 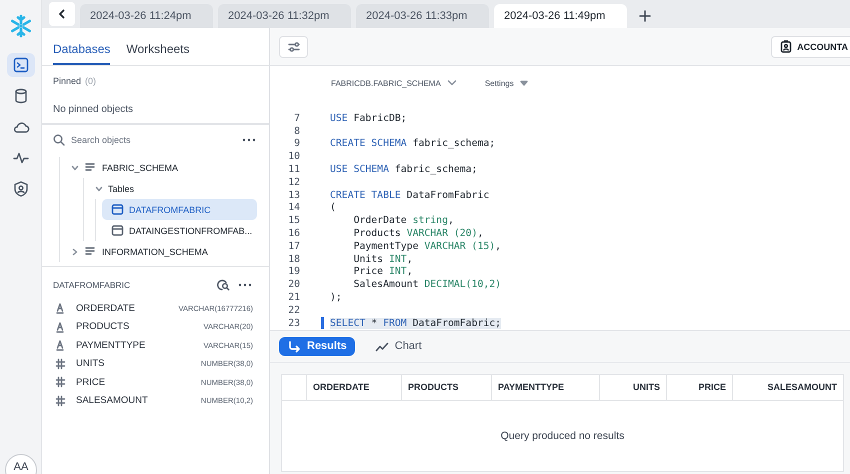 What do you see at coordinates (427, 246) in the screenshot?
I see `code-line: PaymentType VARCHAR (15),` at bounding box center [427, 246].